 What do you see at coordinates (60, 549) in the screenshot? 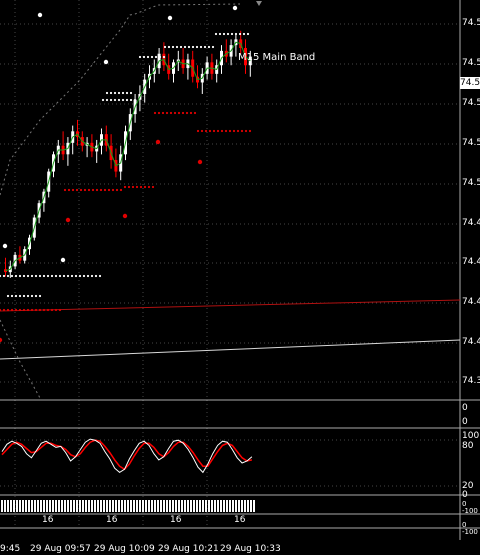
I see `time-label: 29 Aug 09:57` at bounding box center [60, 549].